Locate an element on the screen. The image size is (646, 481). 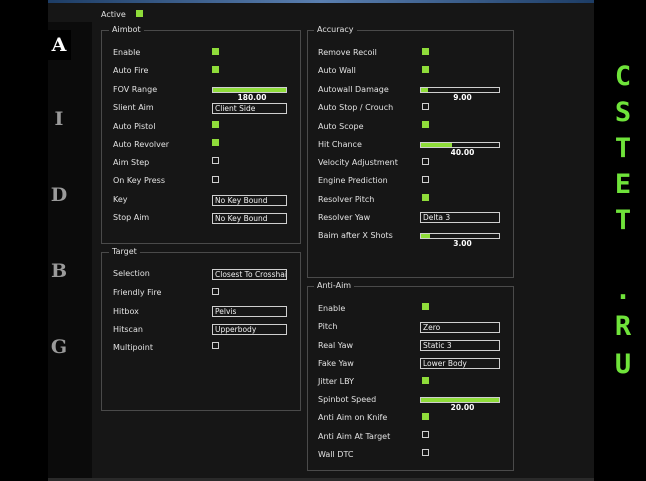
autowall-damage-label: Autowall Damage is located at coordinates (353, 89).